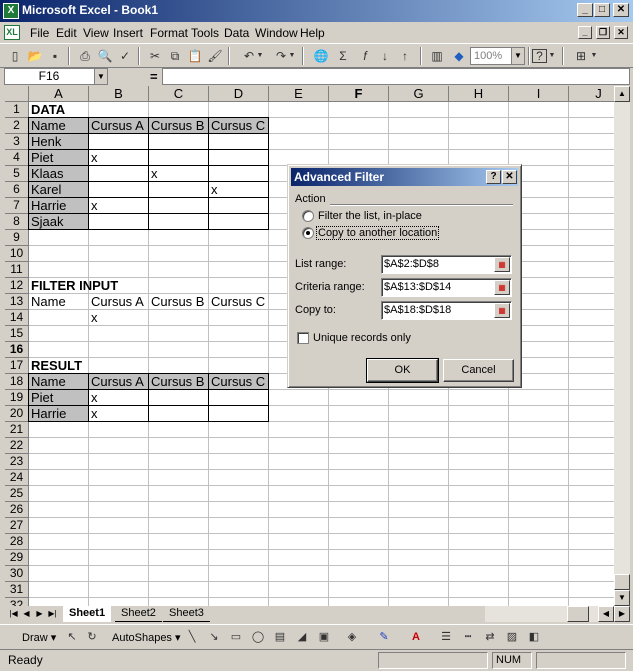  Describe the element at coordinates (603, 32) in the screenshot. I see `workbook-restore-button: ❐` at that location.